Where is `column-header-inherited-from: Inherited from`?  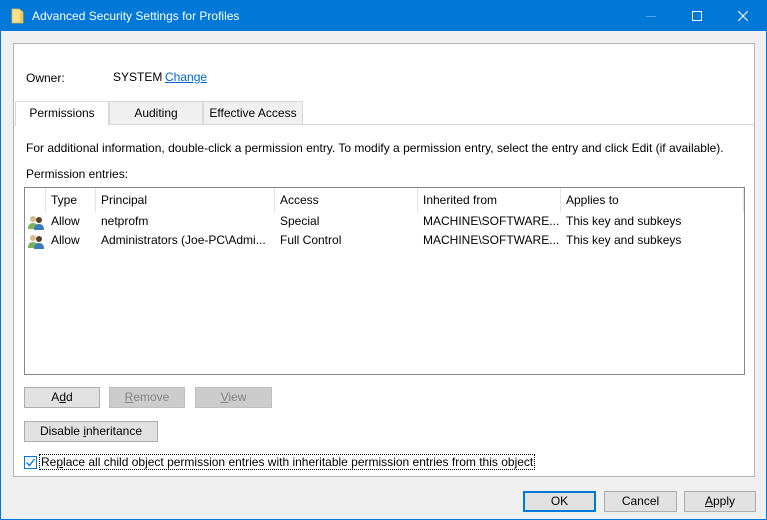
column-header-inherited-from: Inherited from is located at coordinates (489, 200).